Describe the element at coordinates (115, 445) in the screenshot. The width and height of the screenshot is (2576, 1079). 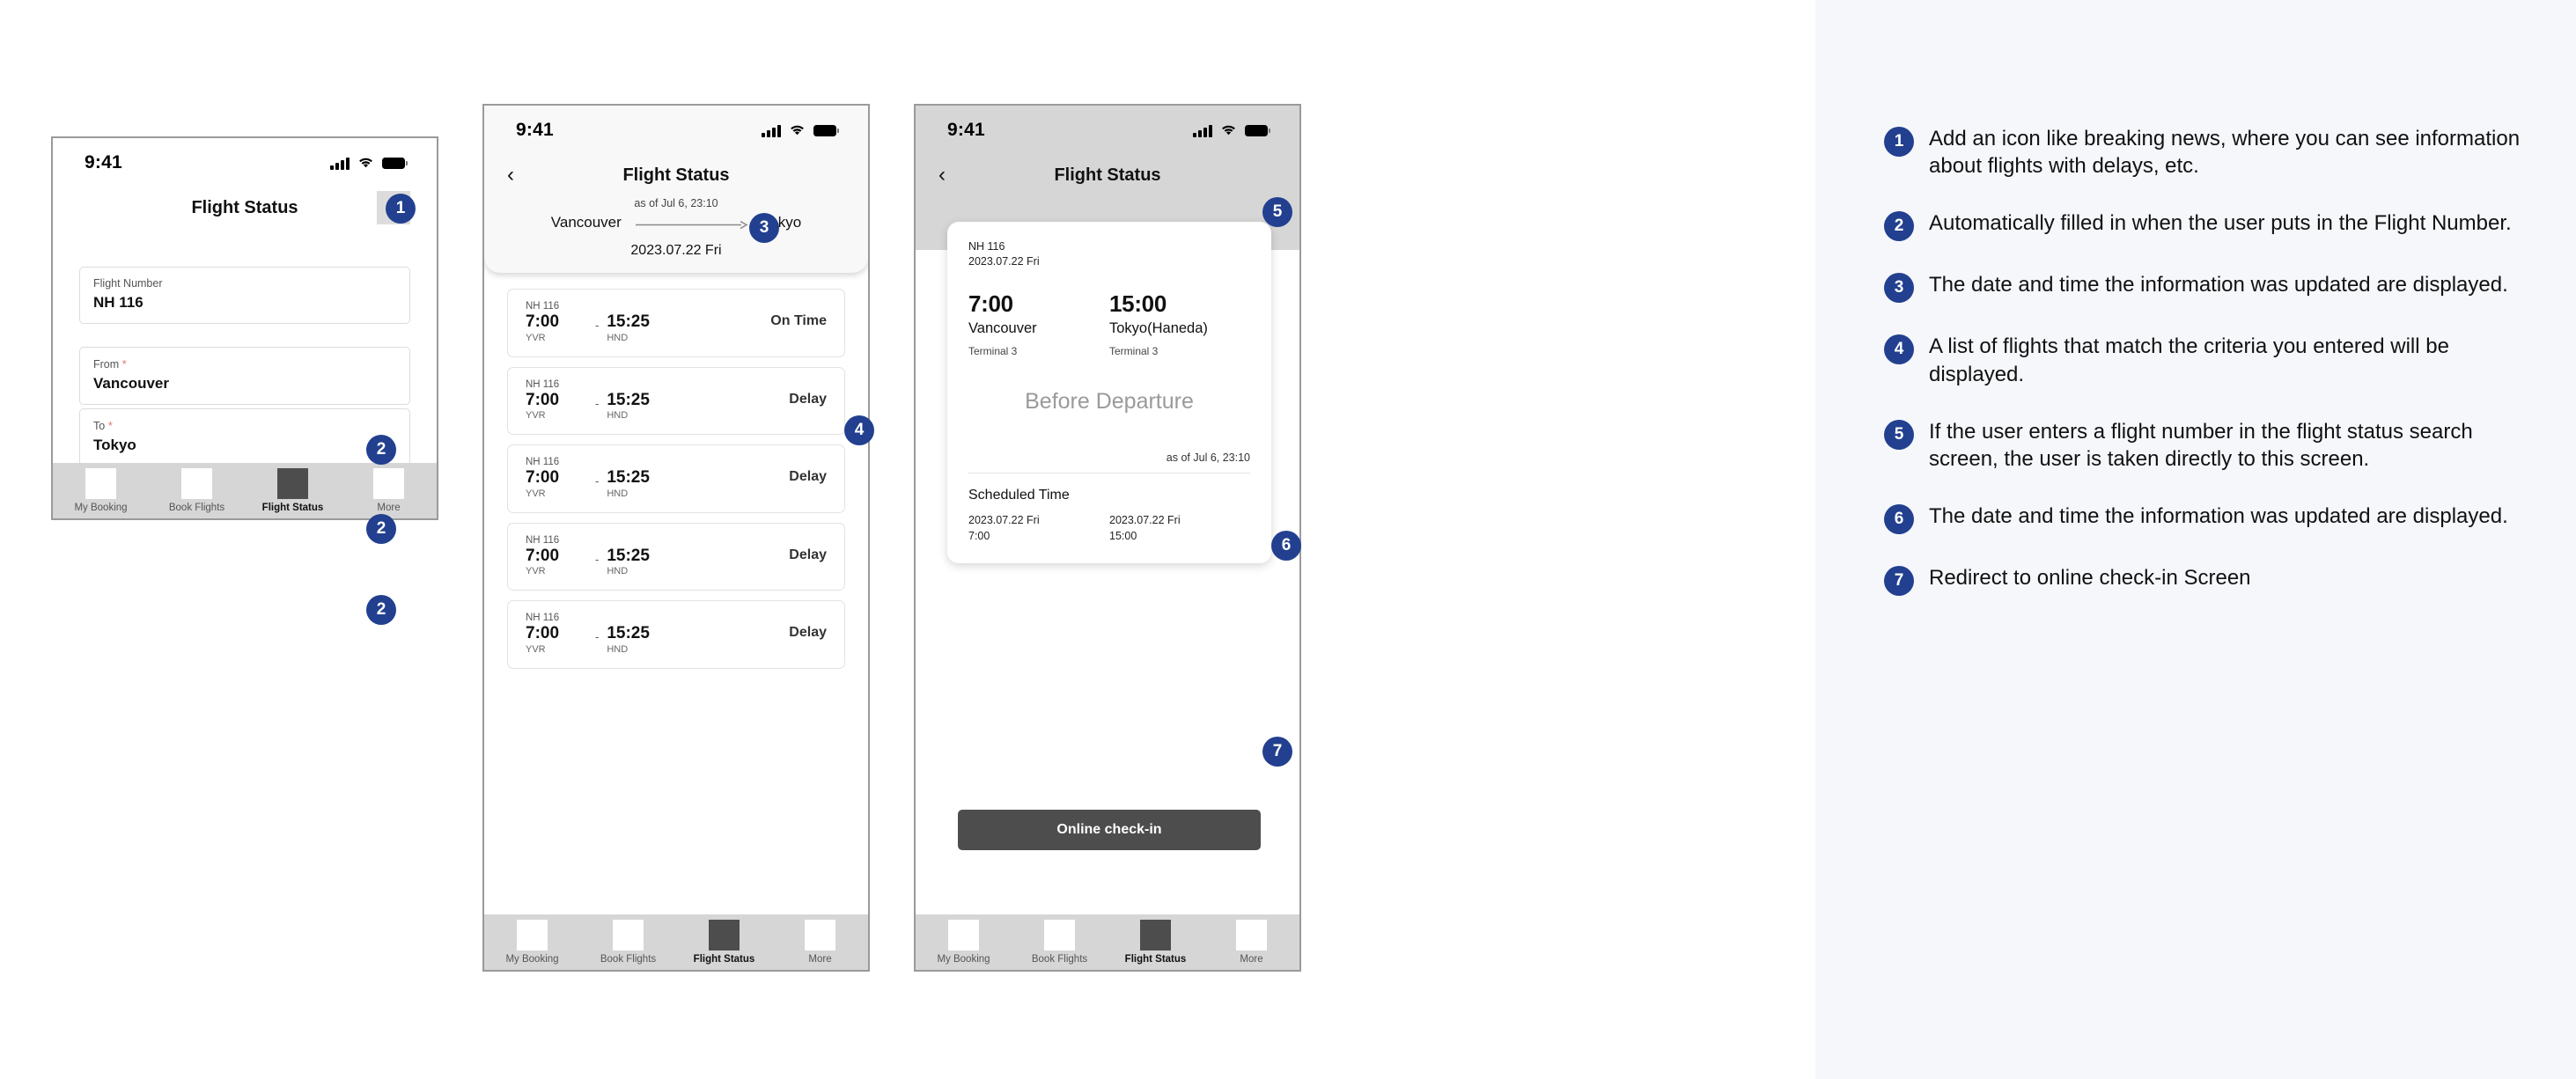
I see `field-value: Tokyo` at that location.